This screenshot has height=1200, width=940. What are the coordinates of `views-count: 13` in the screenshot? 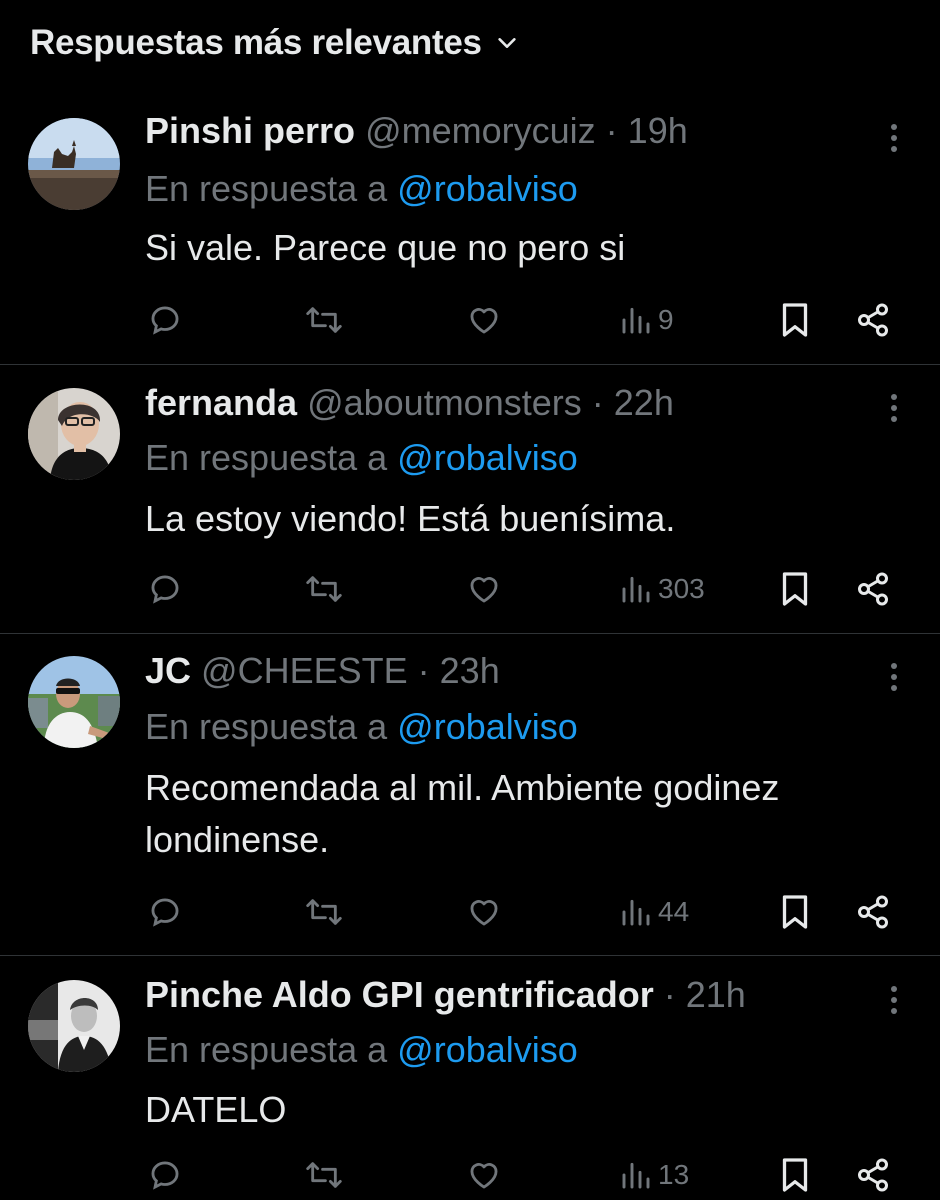 It's located at (674, 1174).